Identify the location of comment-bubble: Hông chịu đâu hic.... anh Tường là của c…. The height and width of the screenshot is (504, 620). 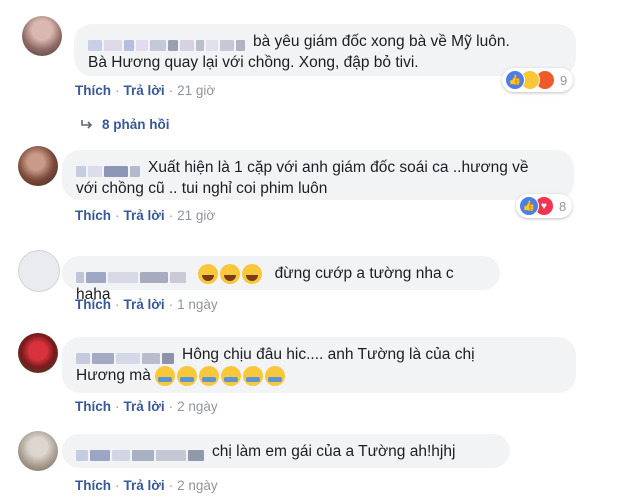
(319, 365).